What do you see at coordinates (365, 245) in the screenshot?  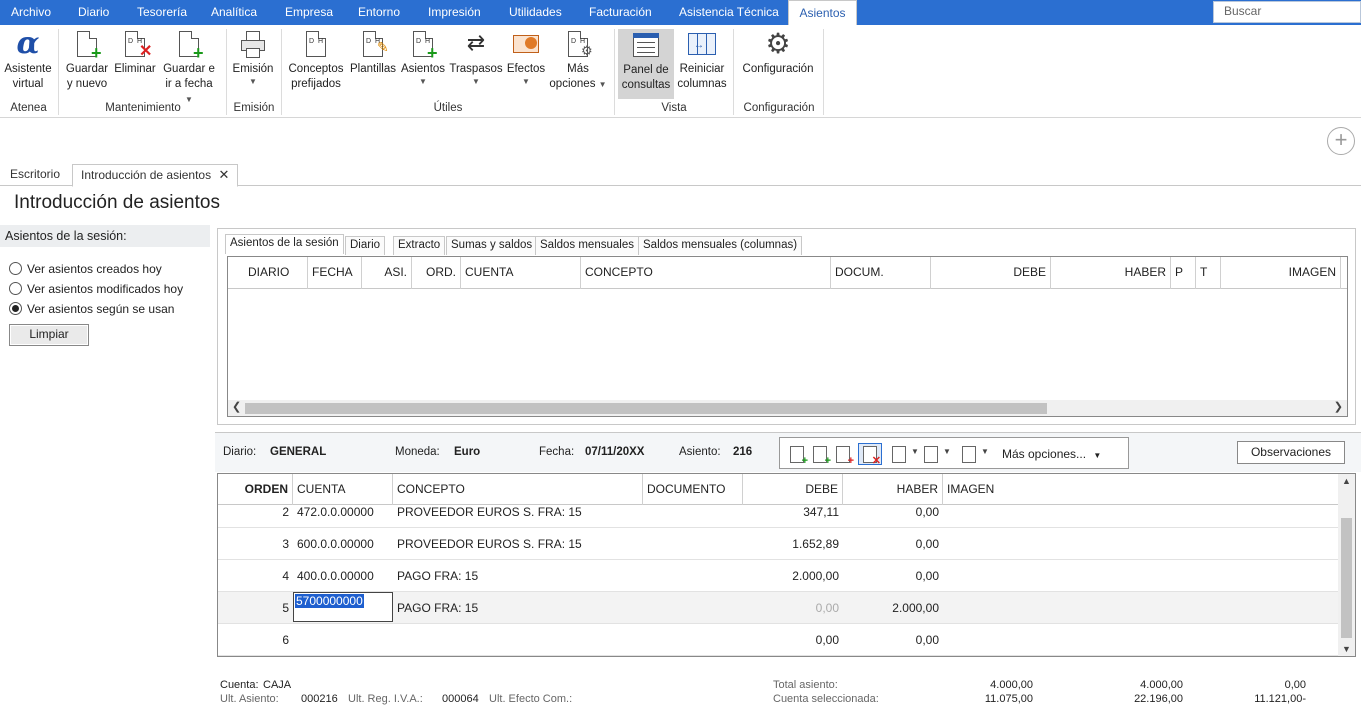 I see `tab-diario: Diario` at bounding box center [365, 245].